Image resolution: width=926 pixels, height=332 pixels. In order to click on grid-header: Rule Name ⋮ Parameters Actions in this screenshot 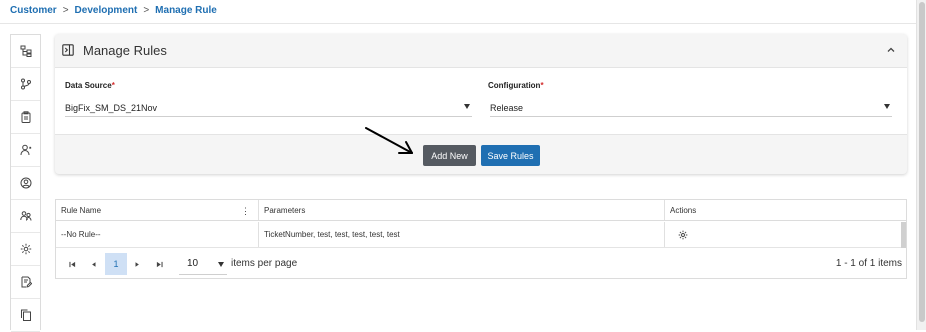, I will do `click(481, 210)`.